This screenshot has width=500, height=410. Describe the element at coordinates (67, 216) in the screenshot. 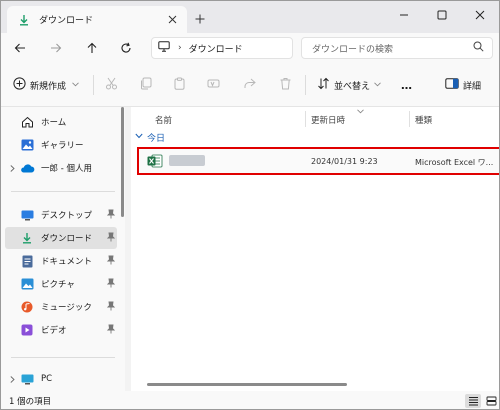

I see `sidebar-item-label: デスクトップ` at that location.